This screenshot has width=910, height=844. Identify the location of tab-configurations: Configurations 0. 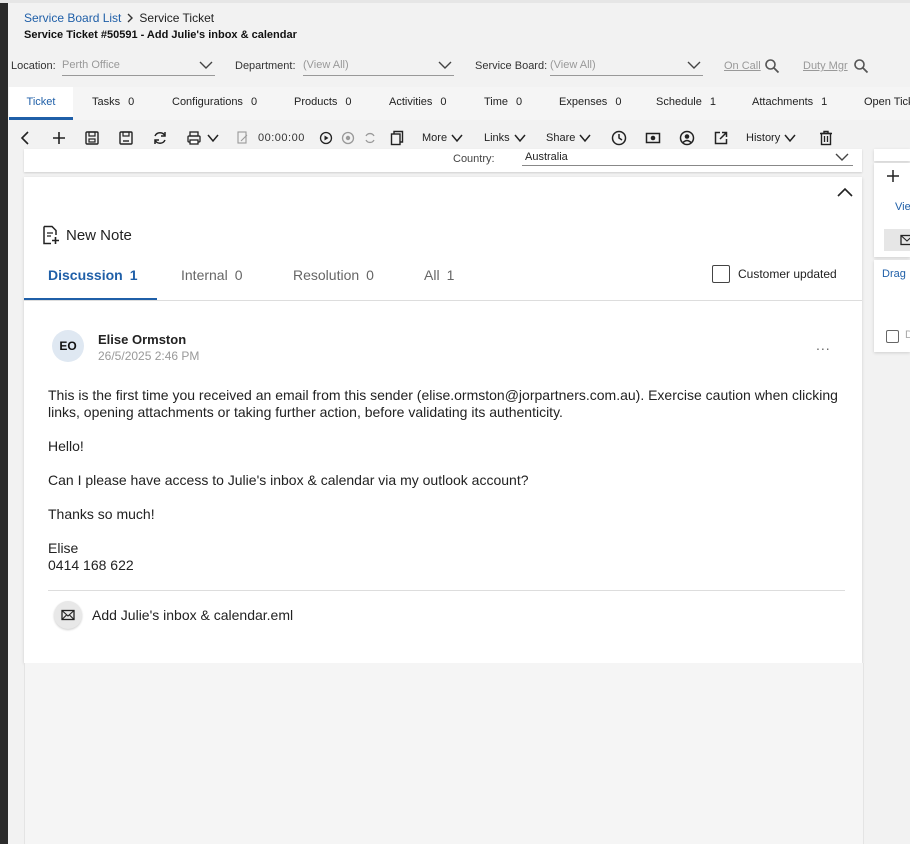
(214, 102).